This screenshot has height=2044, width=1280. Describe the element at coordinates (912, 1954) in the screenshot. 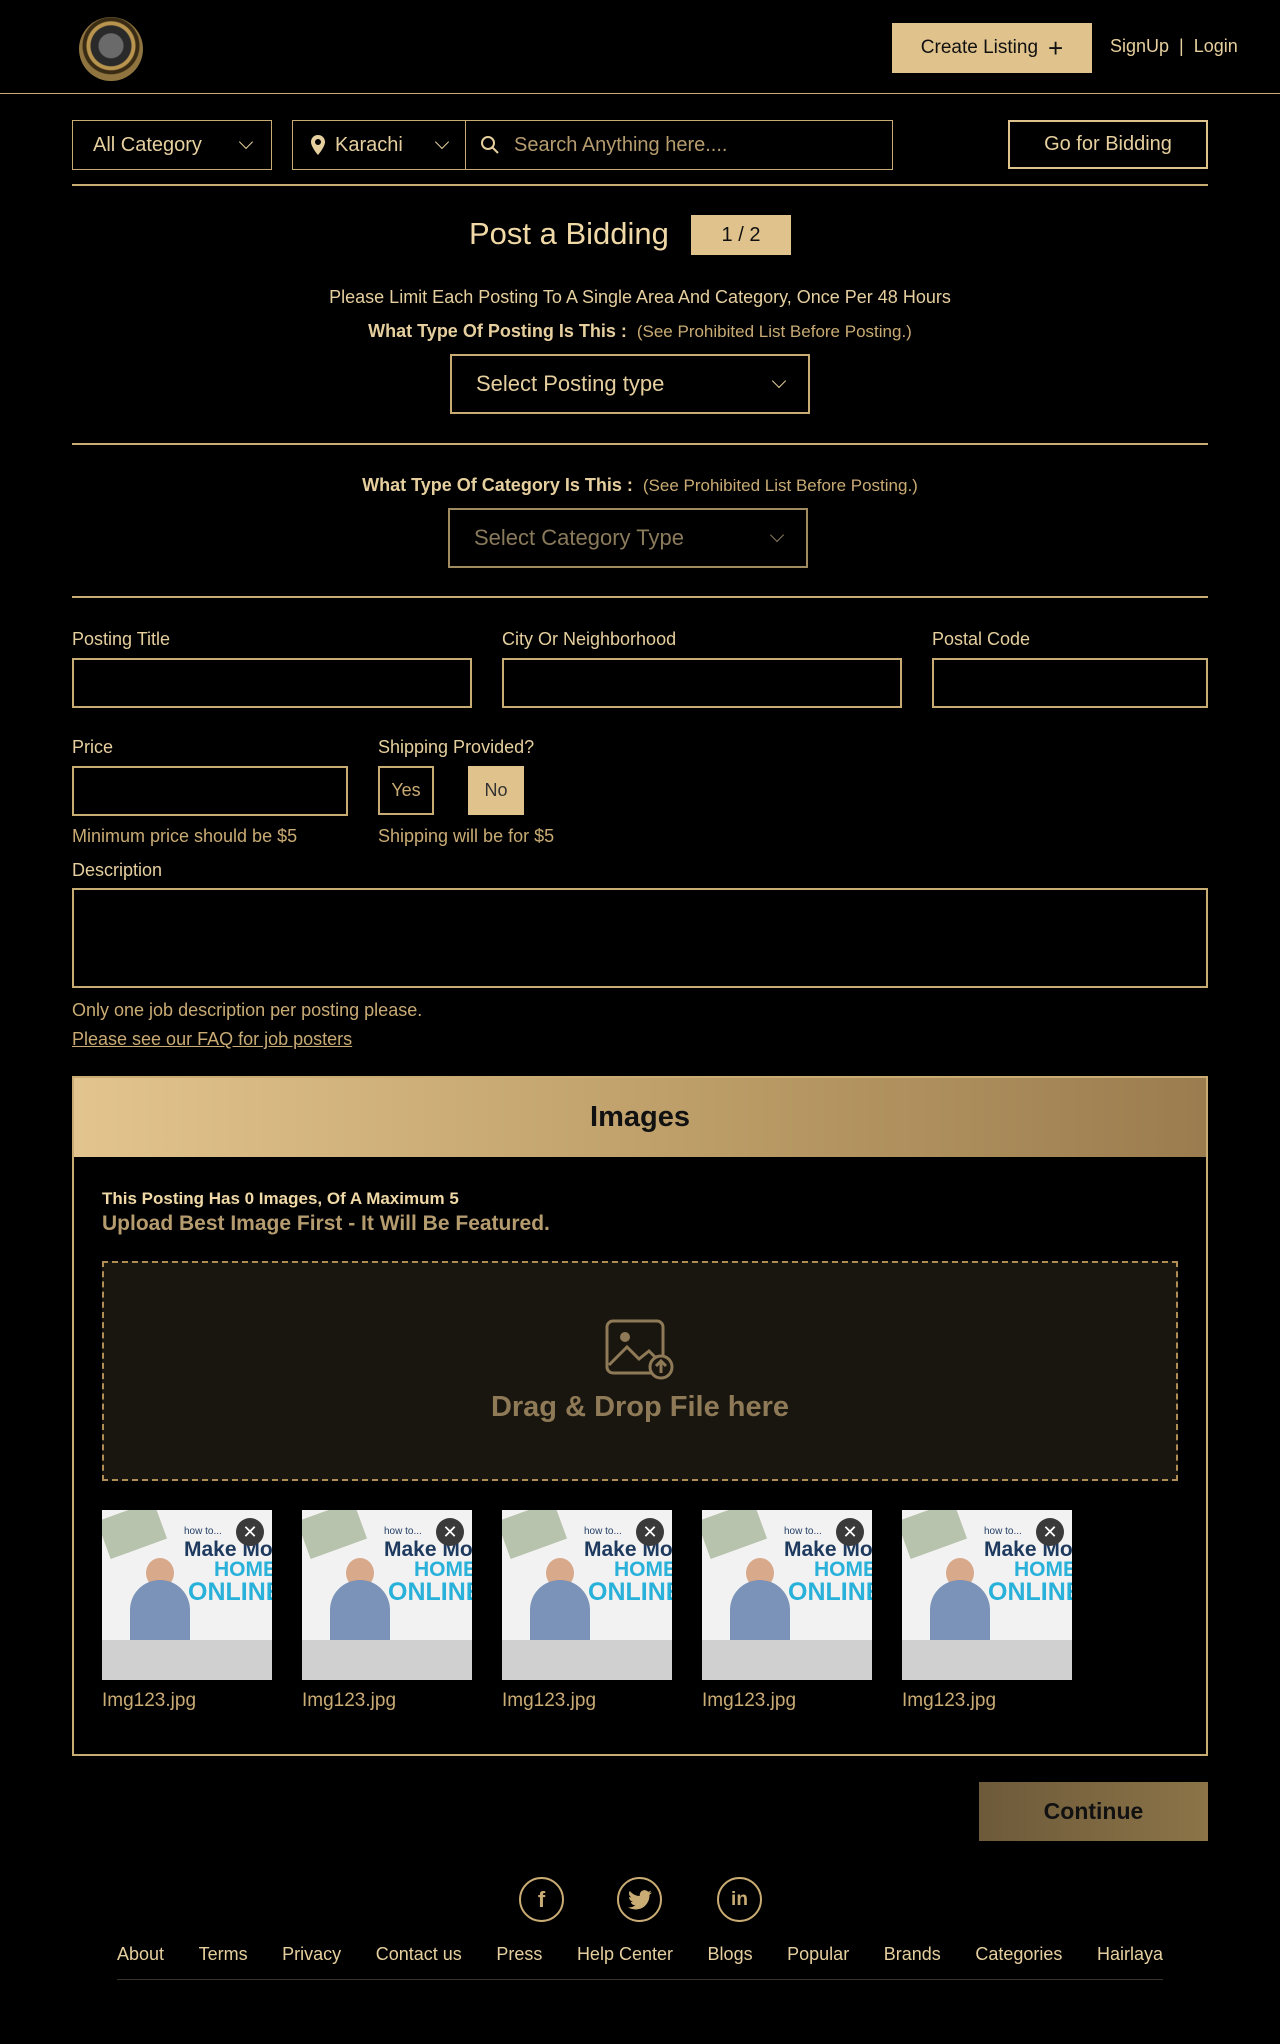

I see `footer-link-brands: Brands` at that location.